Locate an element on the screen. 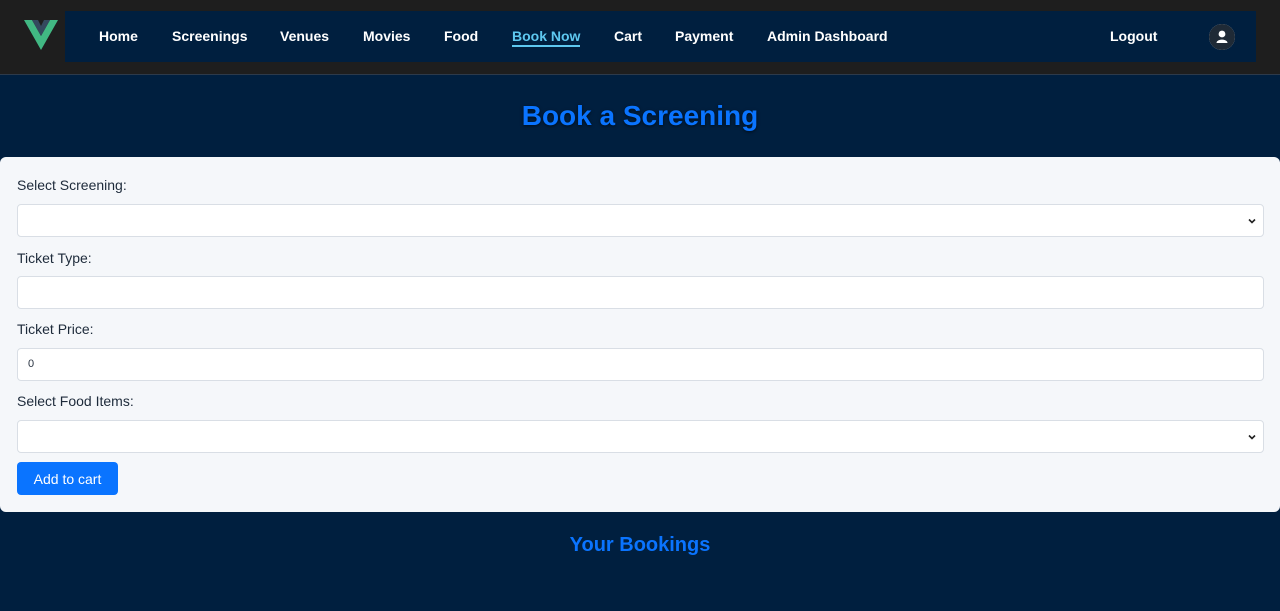 This screenshot has width=1280, height=611. page-title: Book a Screening is located at coordinates (640, 115).